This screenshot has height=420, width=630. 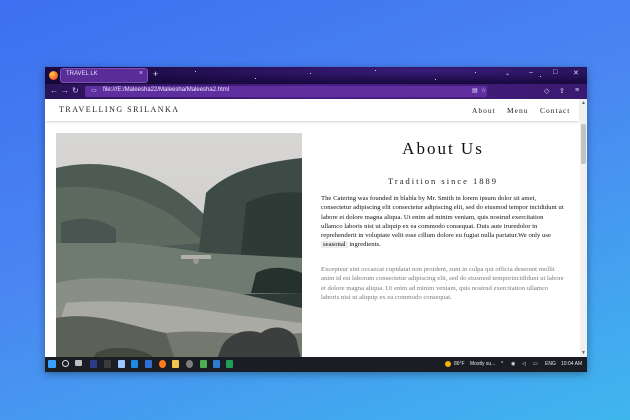 What do you see at coordinates (121, 364) in the screenshot?
I see `app-icon` at bounding box center [121, 364].